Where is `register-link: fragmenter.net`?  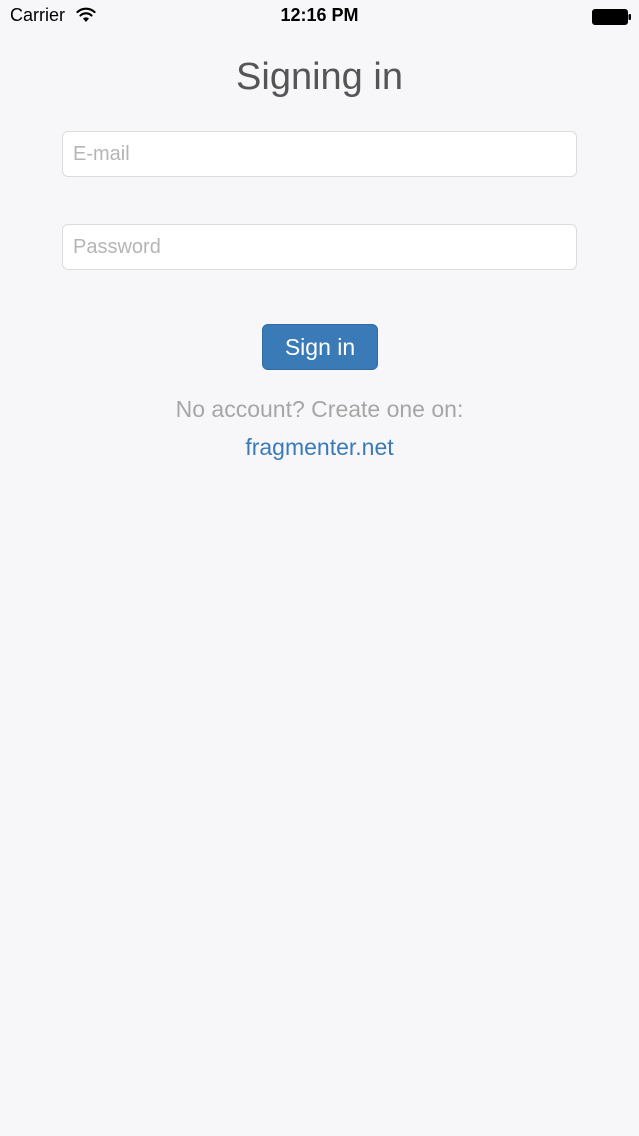 register-link: fragmenter.net is located at coordinates (319, 447).